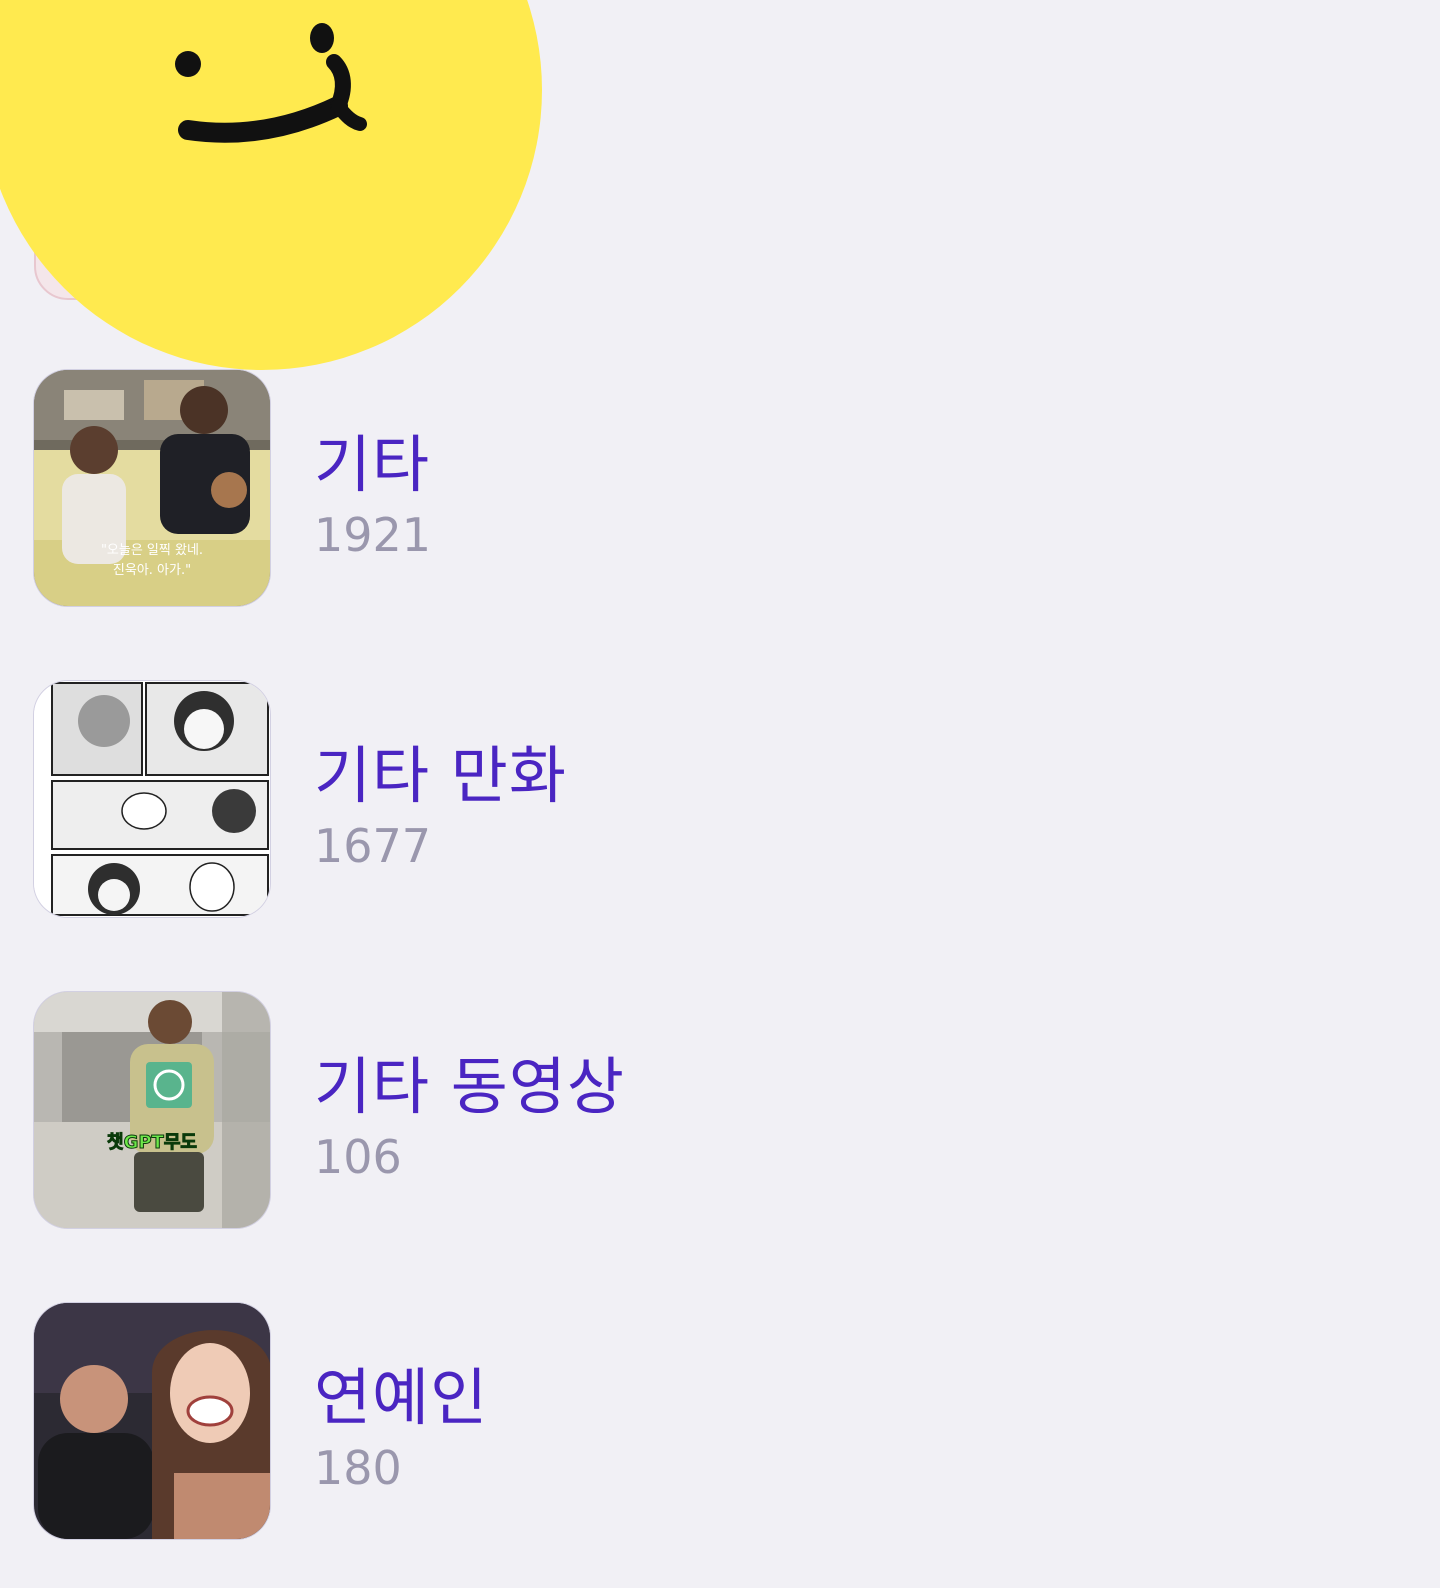 The height and width of the screenshot is (1588, 1440). Describe the element at coordinates (373, 846) in the screenshot. I see `album-count: 1677` at that location.